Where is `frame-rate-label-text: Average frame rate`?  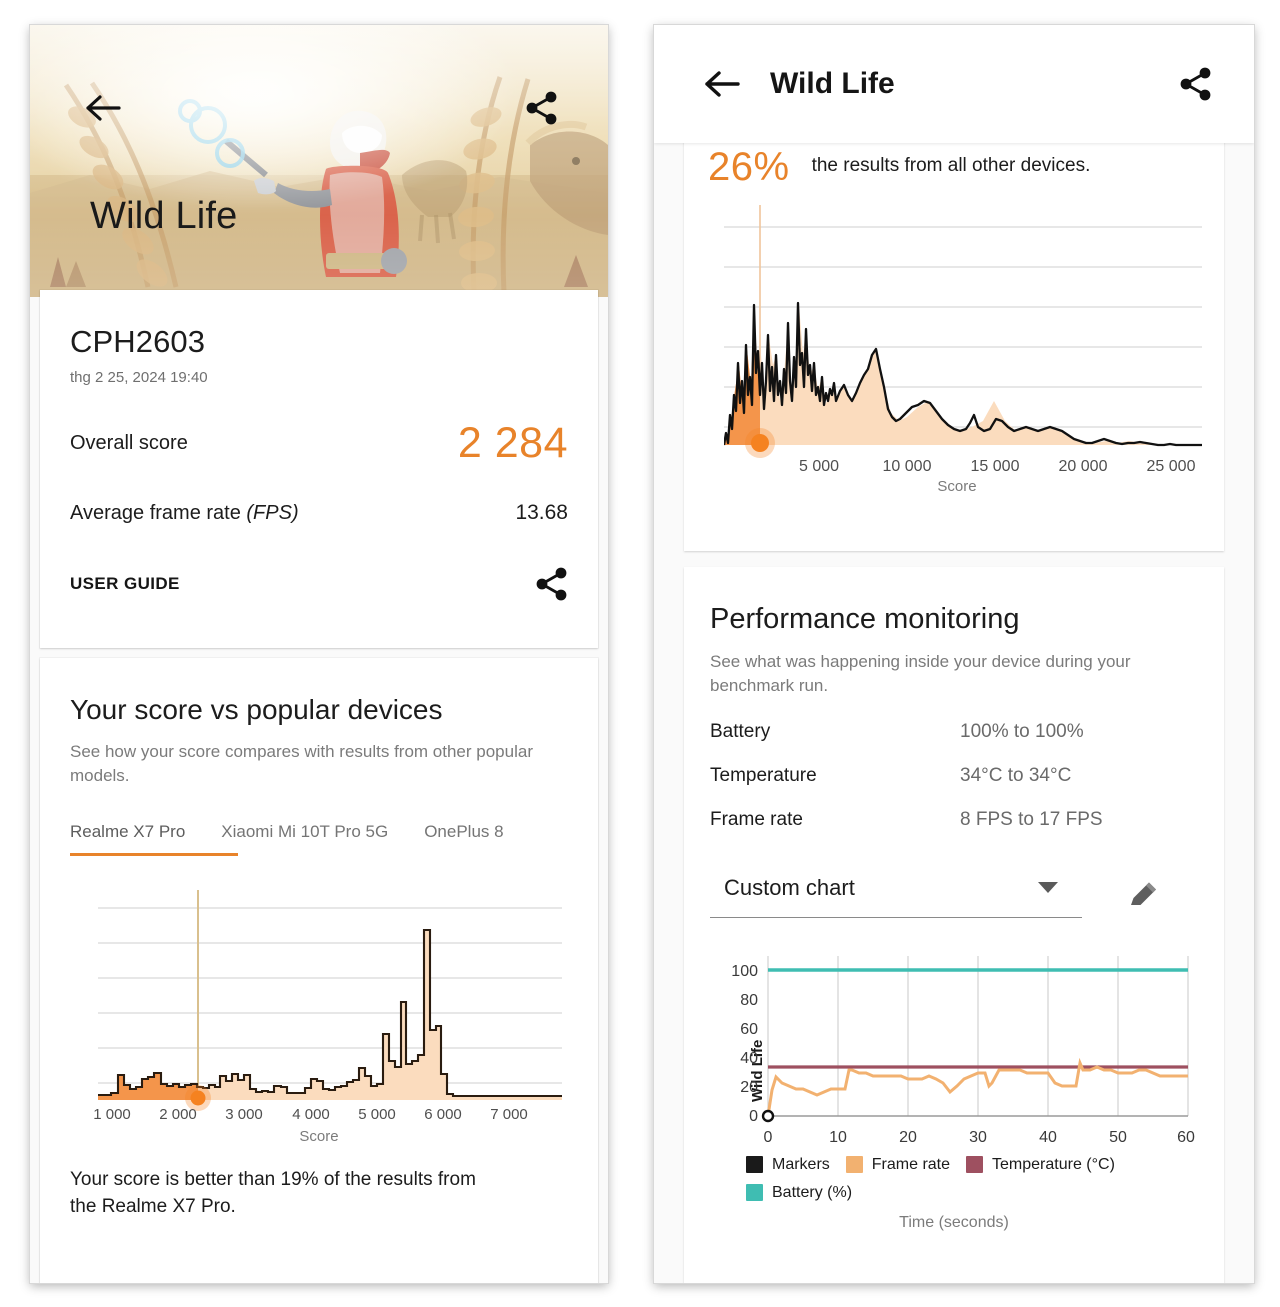 frame-rate-label-text: Average frame rate is located at coordinates (158, 512).